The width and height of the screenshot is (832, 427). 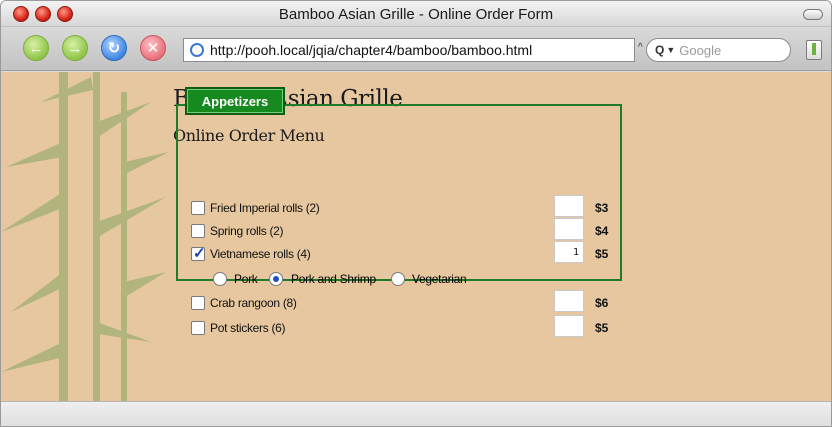 I want to click on stop-button: ✕, so click(x=153, y=48).